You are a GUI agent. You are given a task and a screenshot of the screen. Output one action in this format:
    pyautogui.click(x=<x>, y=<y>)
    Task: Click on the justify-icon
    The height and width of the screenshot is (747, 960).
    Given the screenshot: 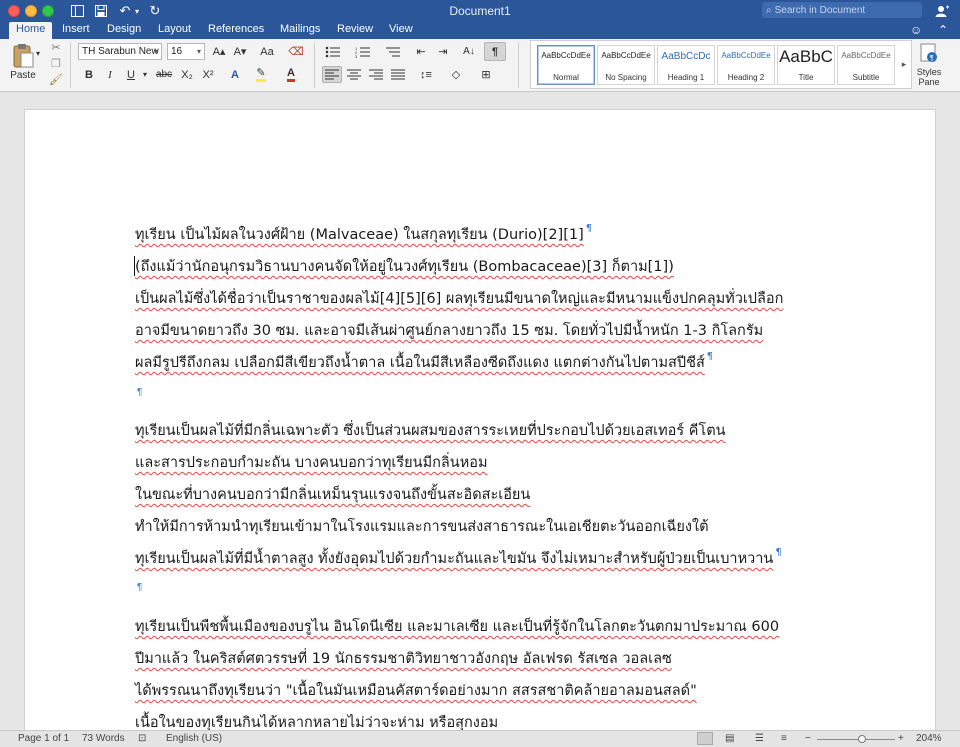 What is the action you would take?
    pyautogui.click(x=398, y=74)
    